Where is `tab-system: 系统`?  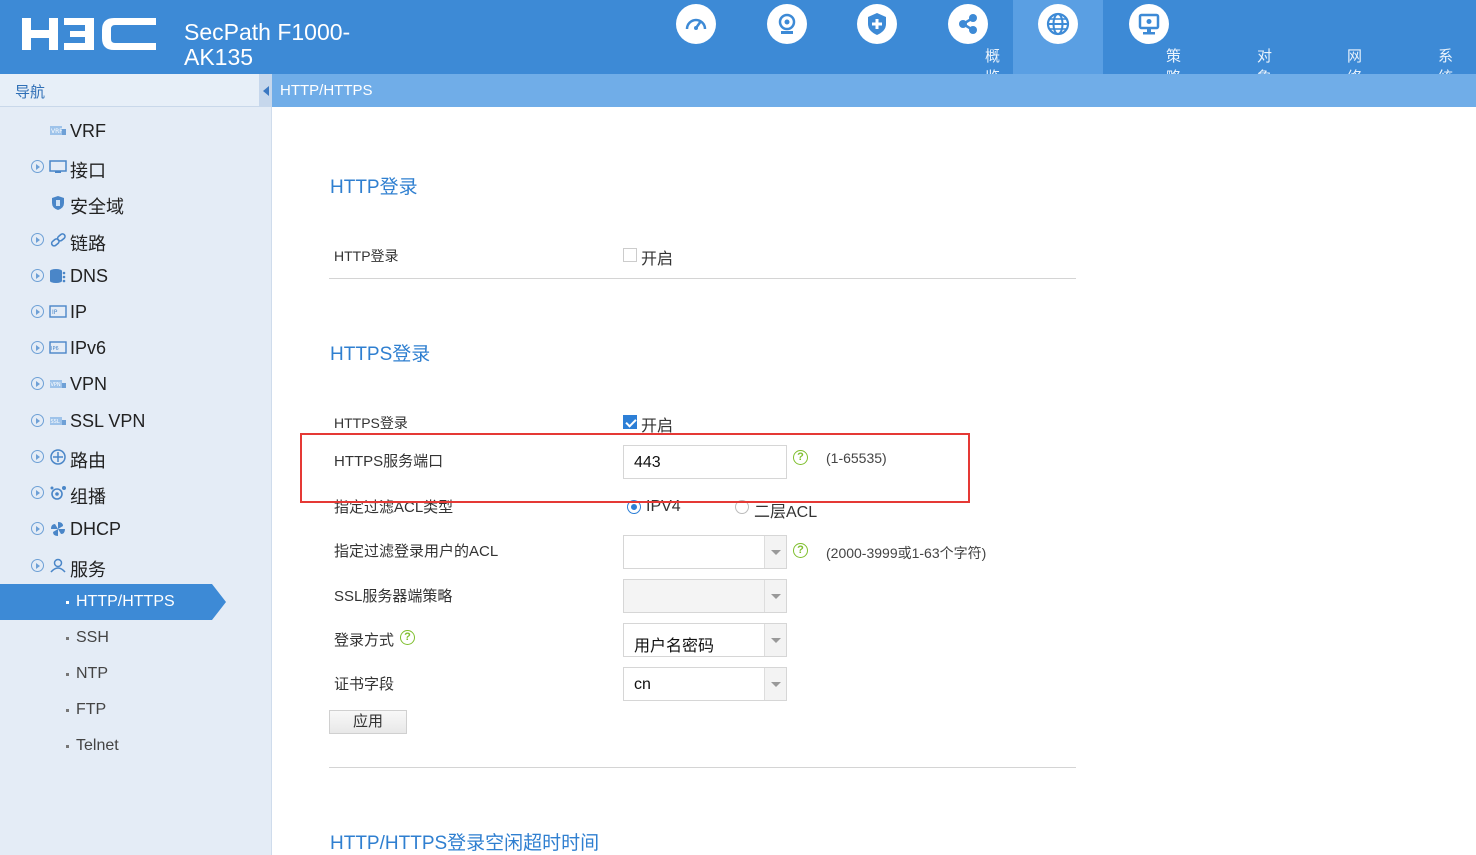
tab-system: 系统 is located at coordinates (1278, 43).